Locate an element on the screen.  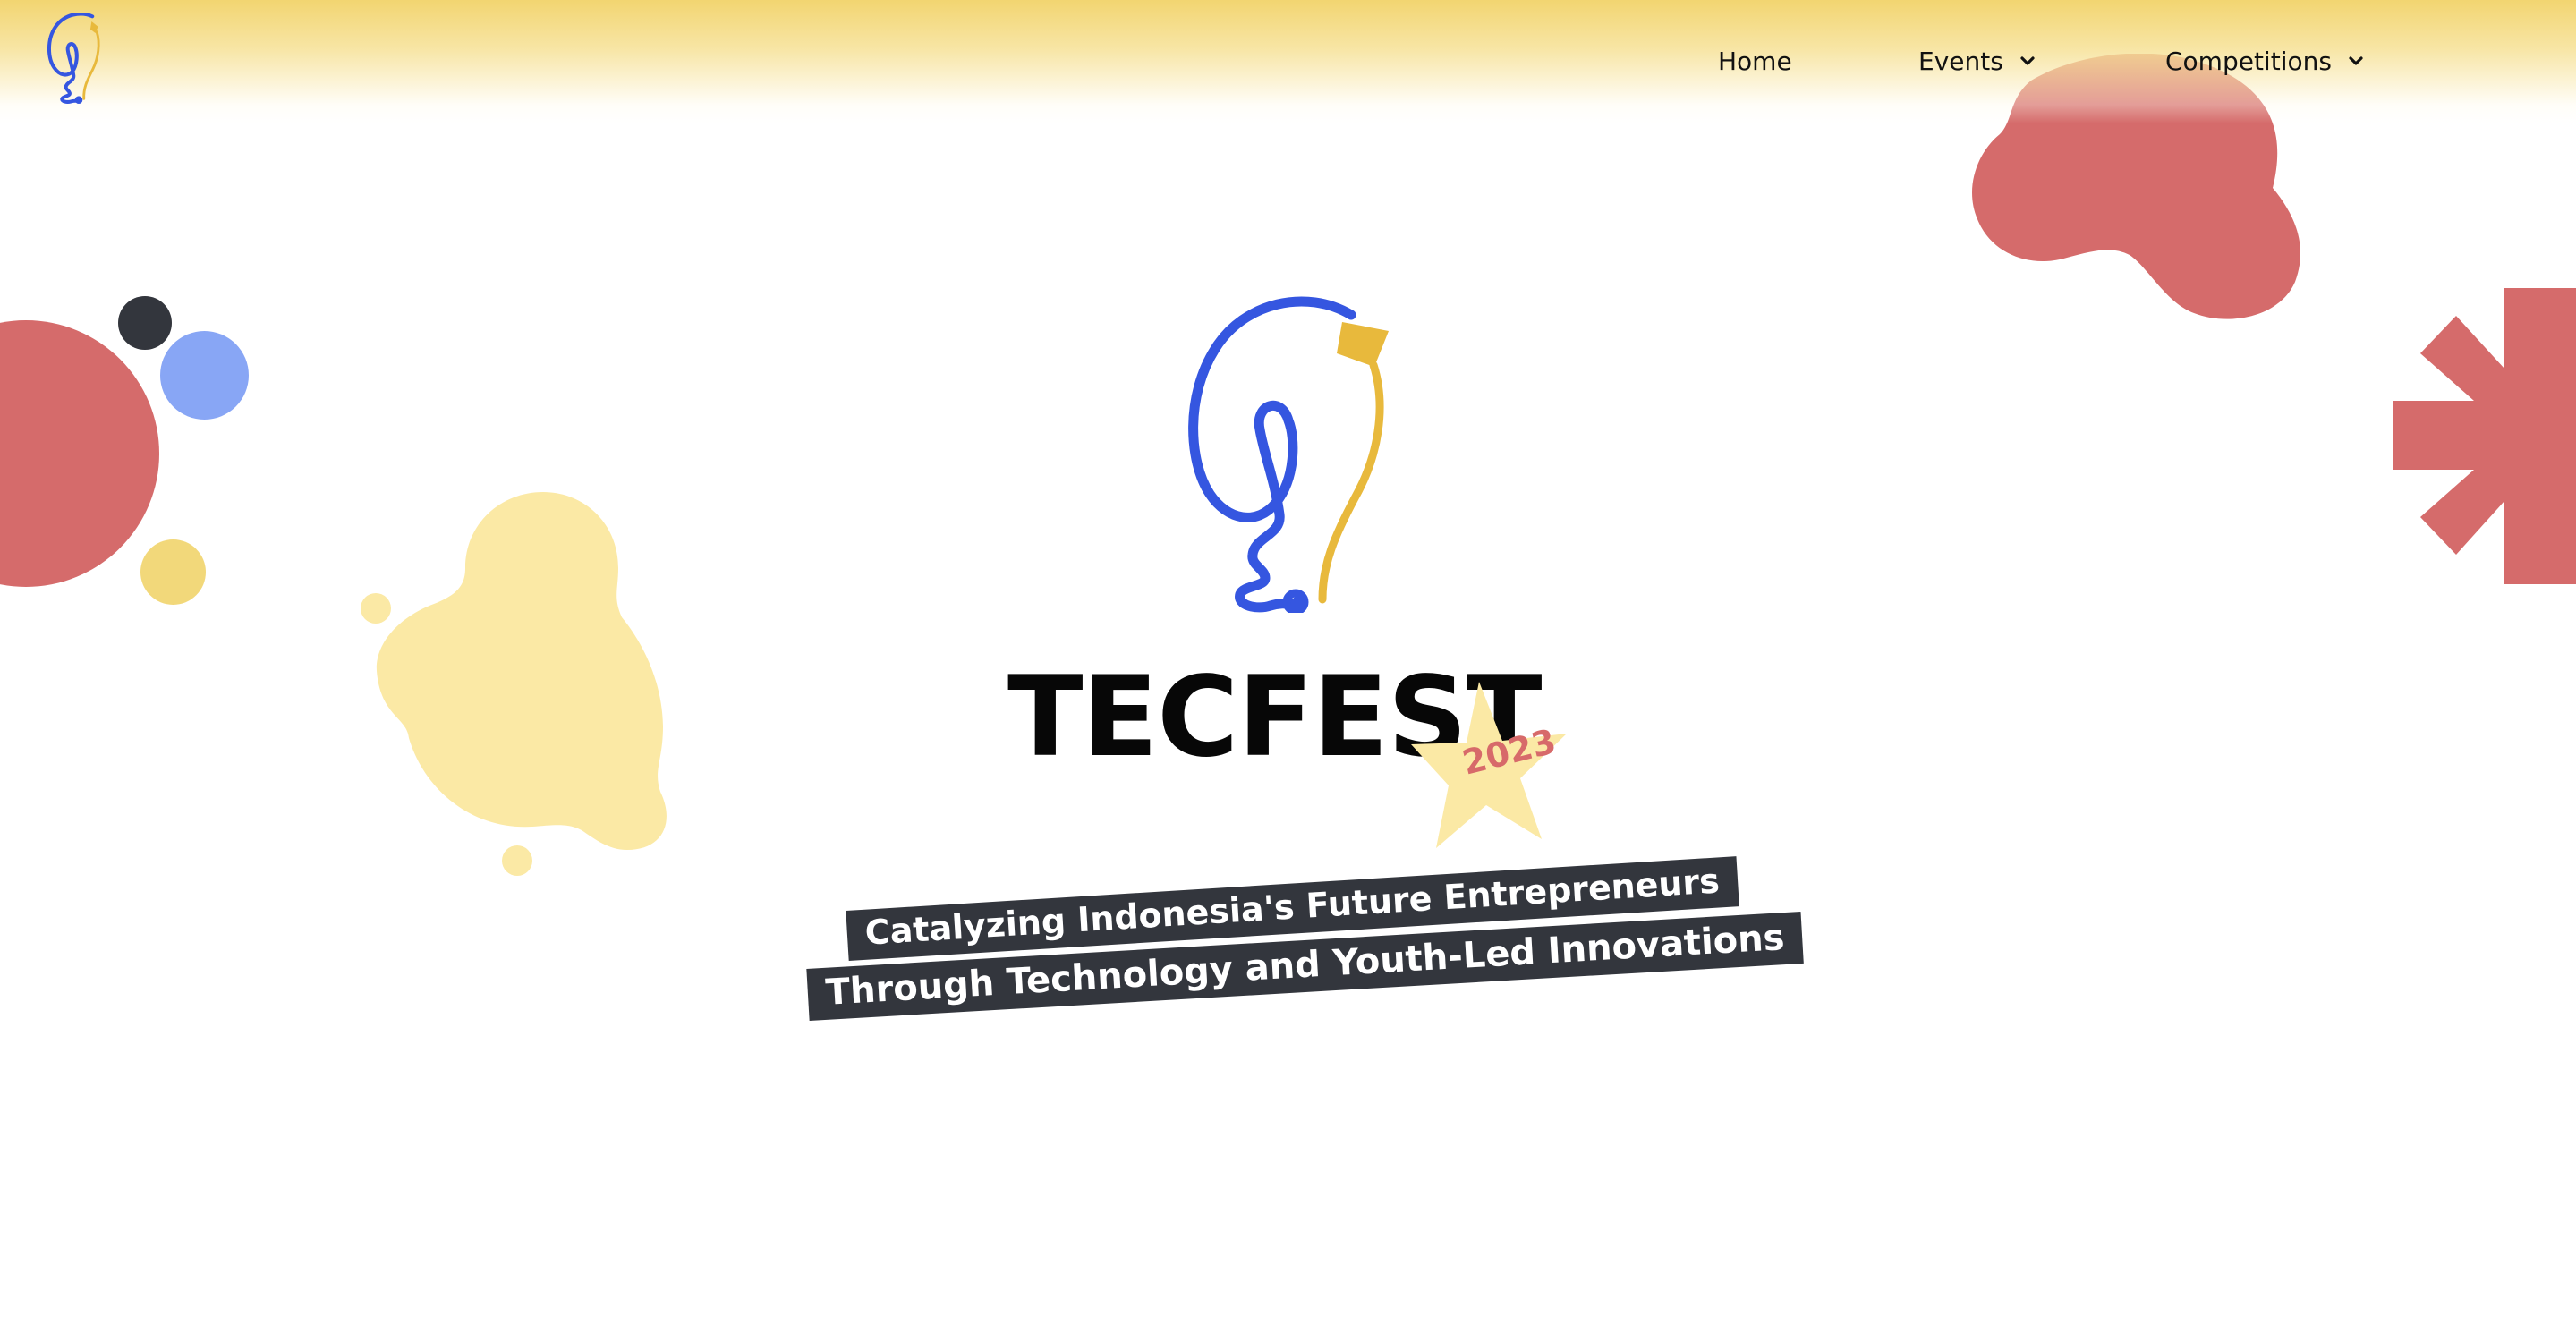
decorative-dark-dot is located at coordinates (145, 323).